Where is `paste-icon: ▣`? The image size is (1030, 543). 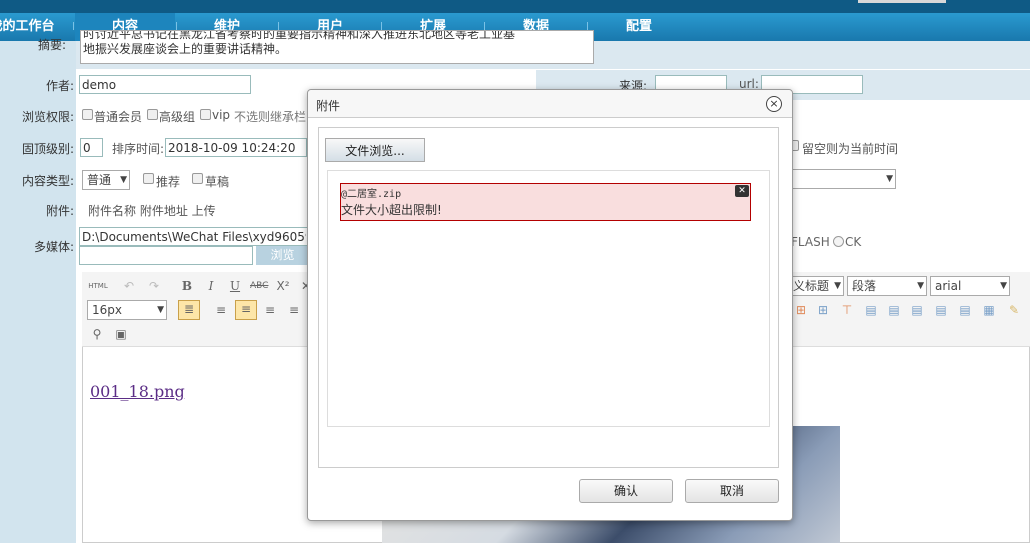 paste-icon: ▣ is located at coordinates (121, 334).